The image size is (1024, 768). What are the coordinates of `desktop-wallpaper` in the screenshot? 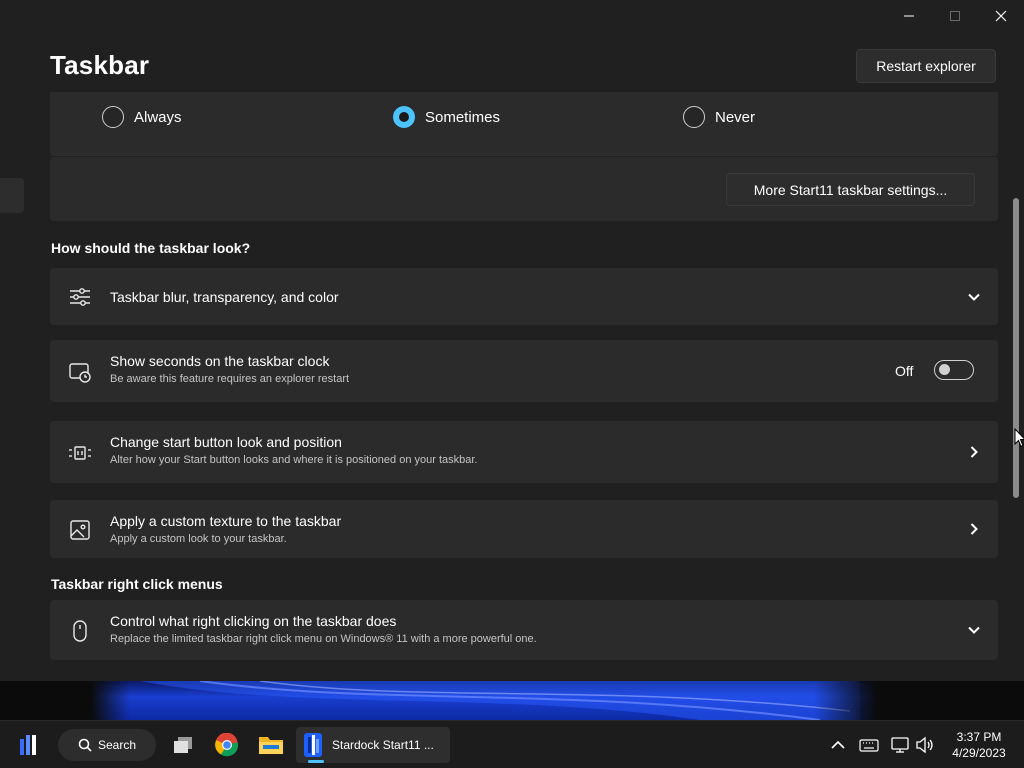 It's located at (512, 700).